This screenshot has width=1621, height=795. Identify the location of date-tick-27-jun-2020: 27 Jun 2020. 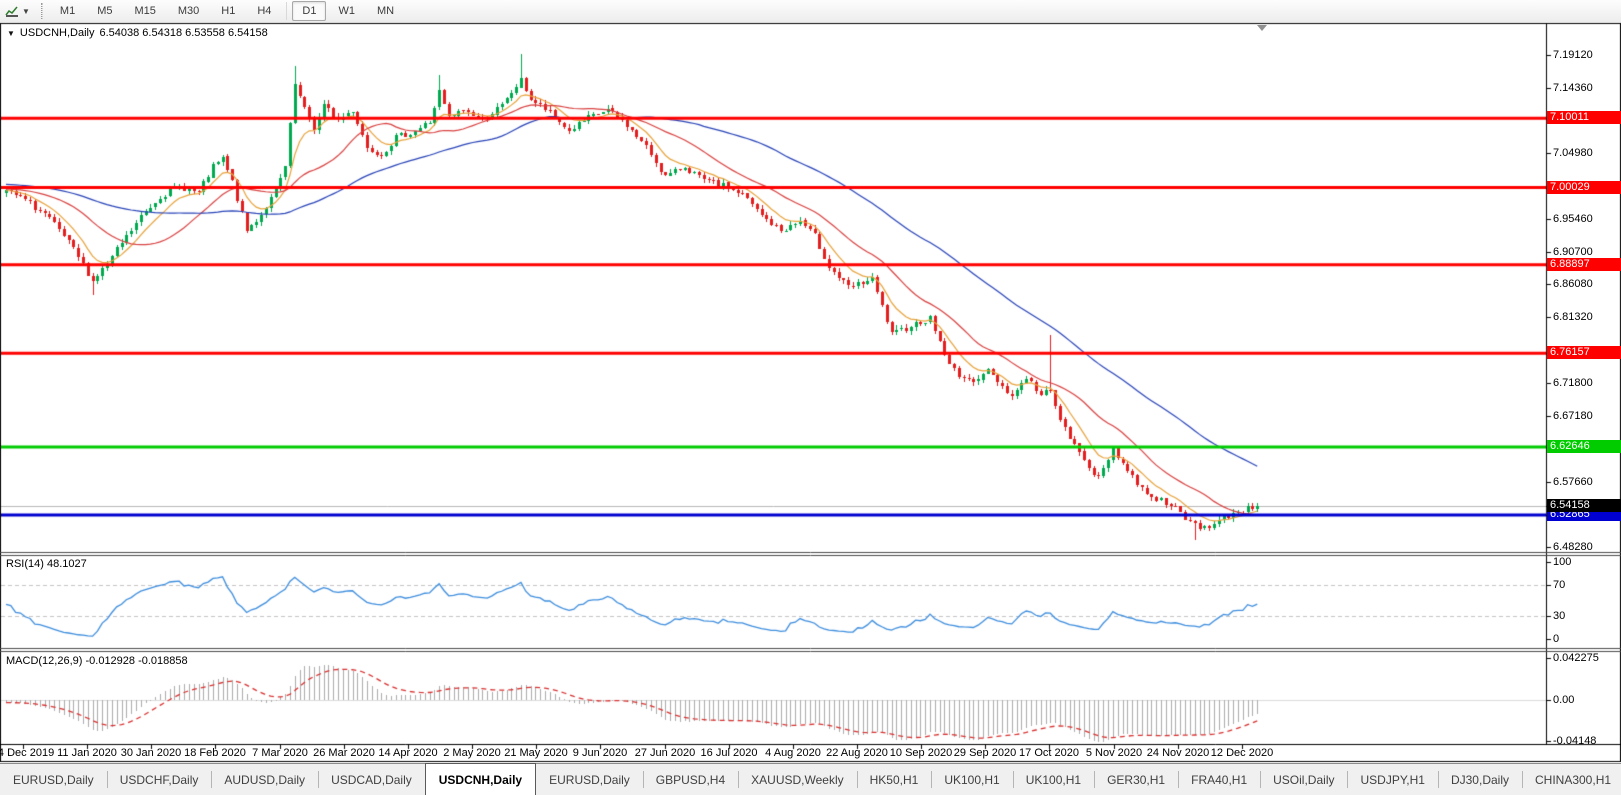
(665, 753).